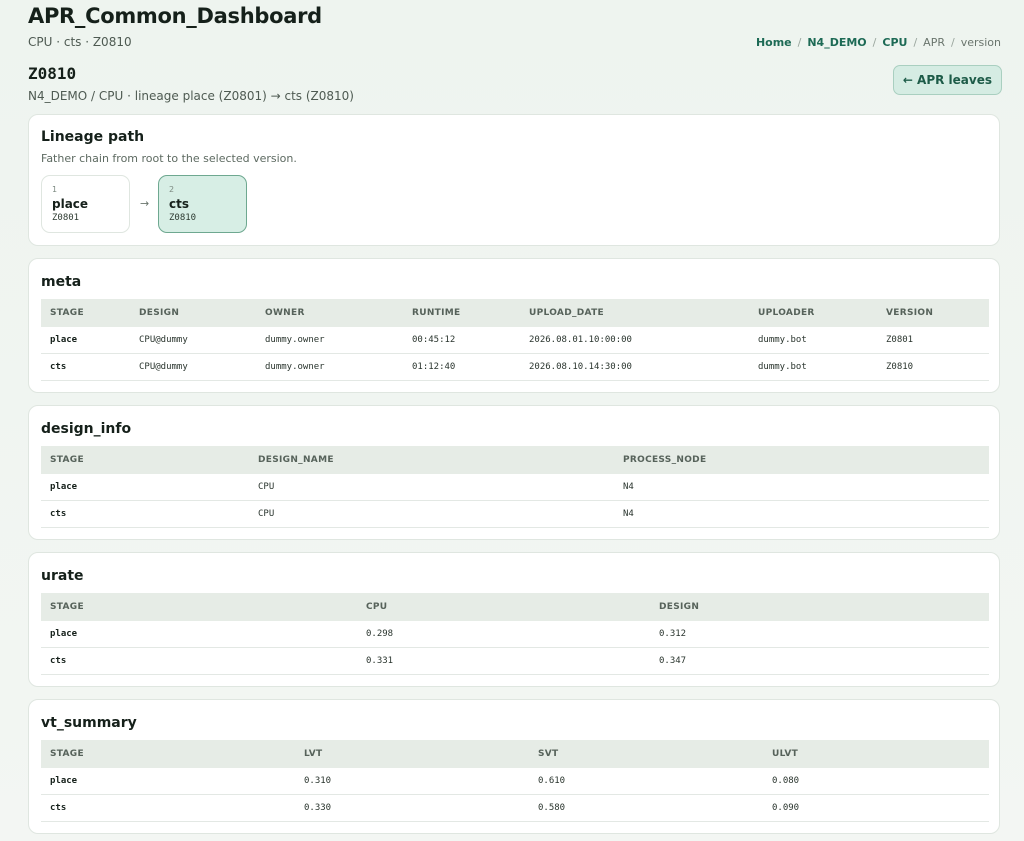  What do you see at coordinates (836, 42) in the screenshot?
I see `breadcrumb-n4-demo: N4_DEMO` at bounding box center [836, 42].